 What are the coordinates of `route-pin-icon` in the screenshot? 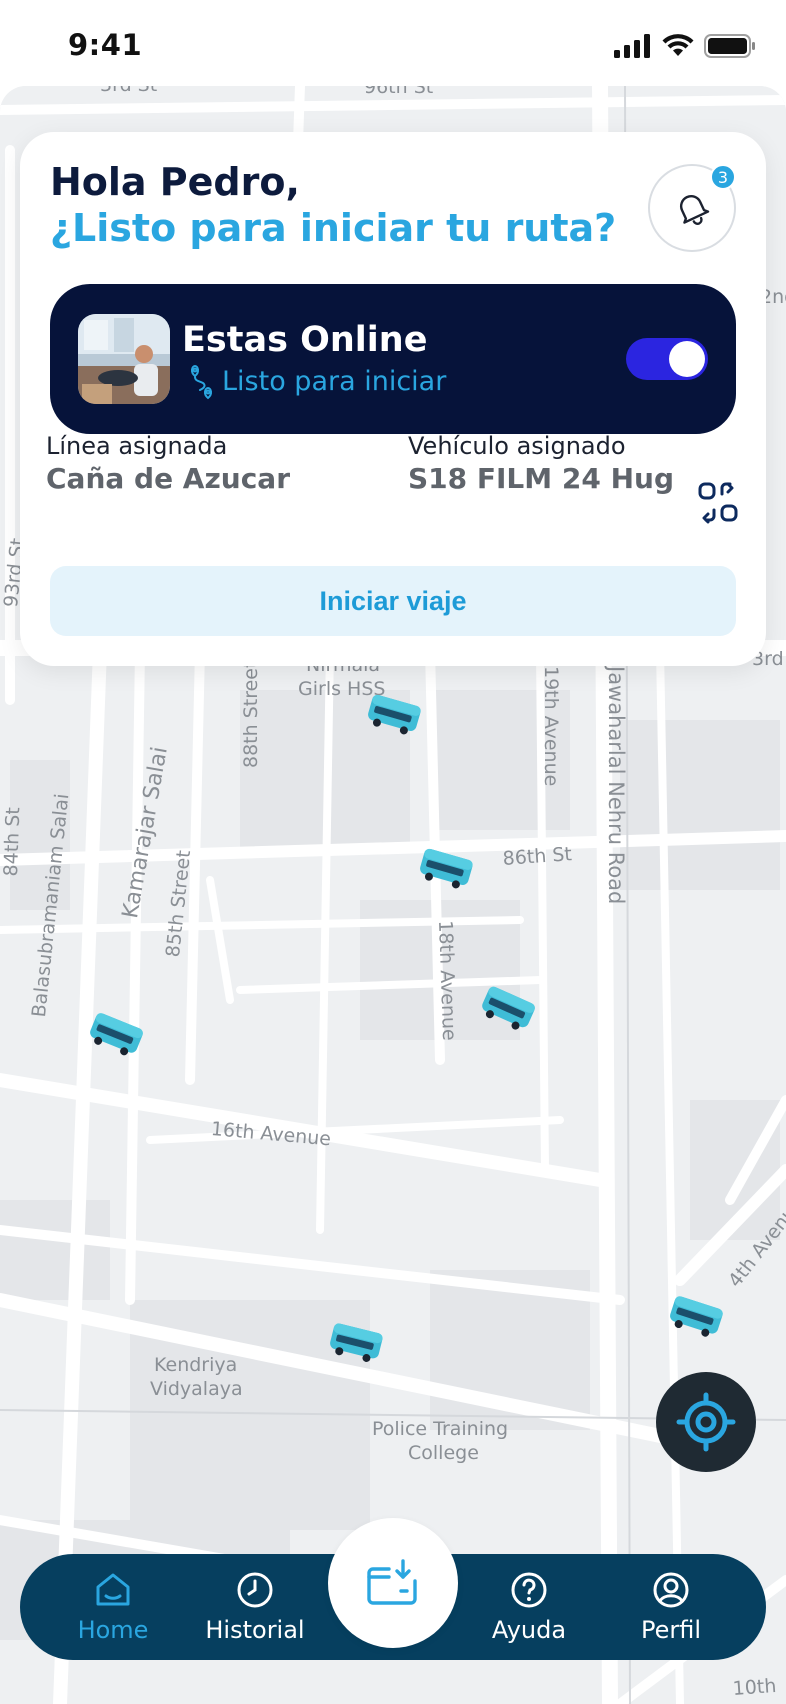 It's located at (201, 382).